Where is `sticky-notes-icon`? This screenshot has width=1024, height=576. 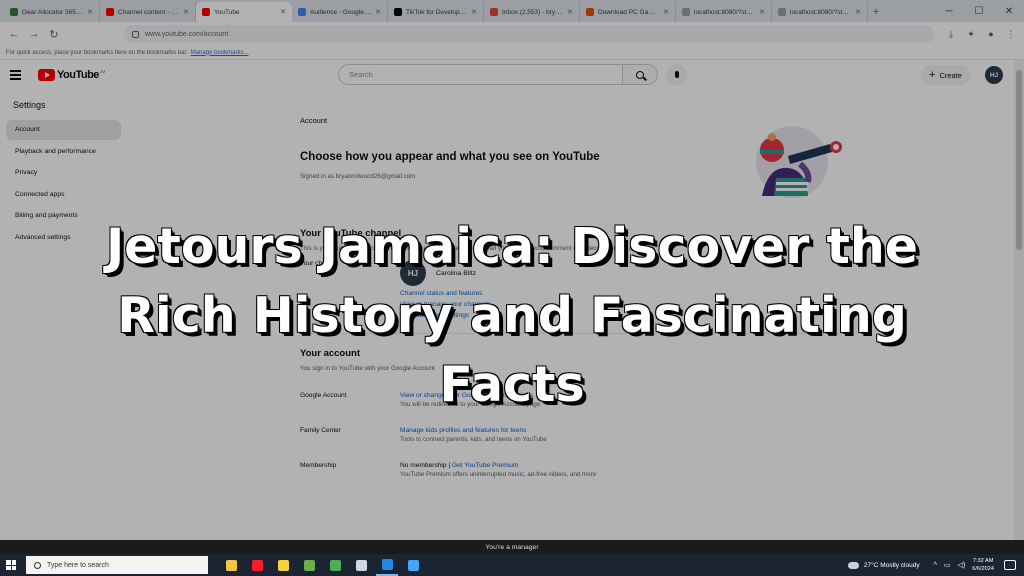 sticky-notes-icon is located at coordinates (283, 565).